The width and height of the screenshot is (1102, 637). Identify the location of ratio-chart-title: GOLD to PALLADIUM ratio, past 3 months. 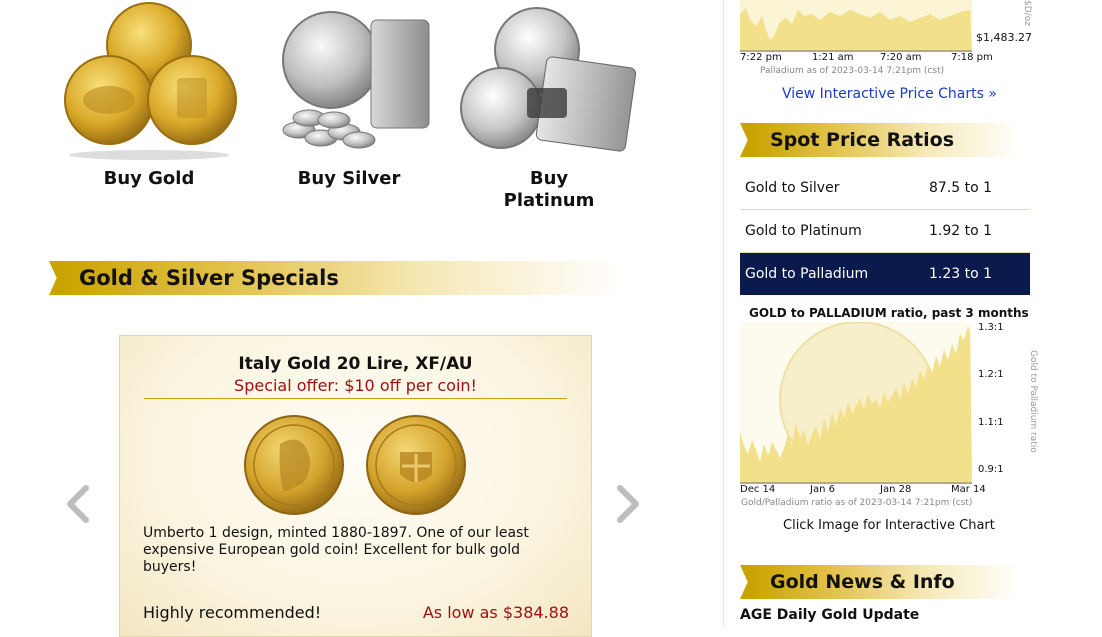
(889, 313).